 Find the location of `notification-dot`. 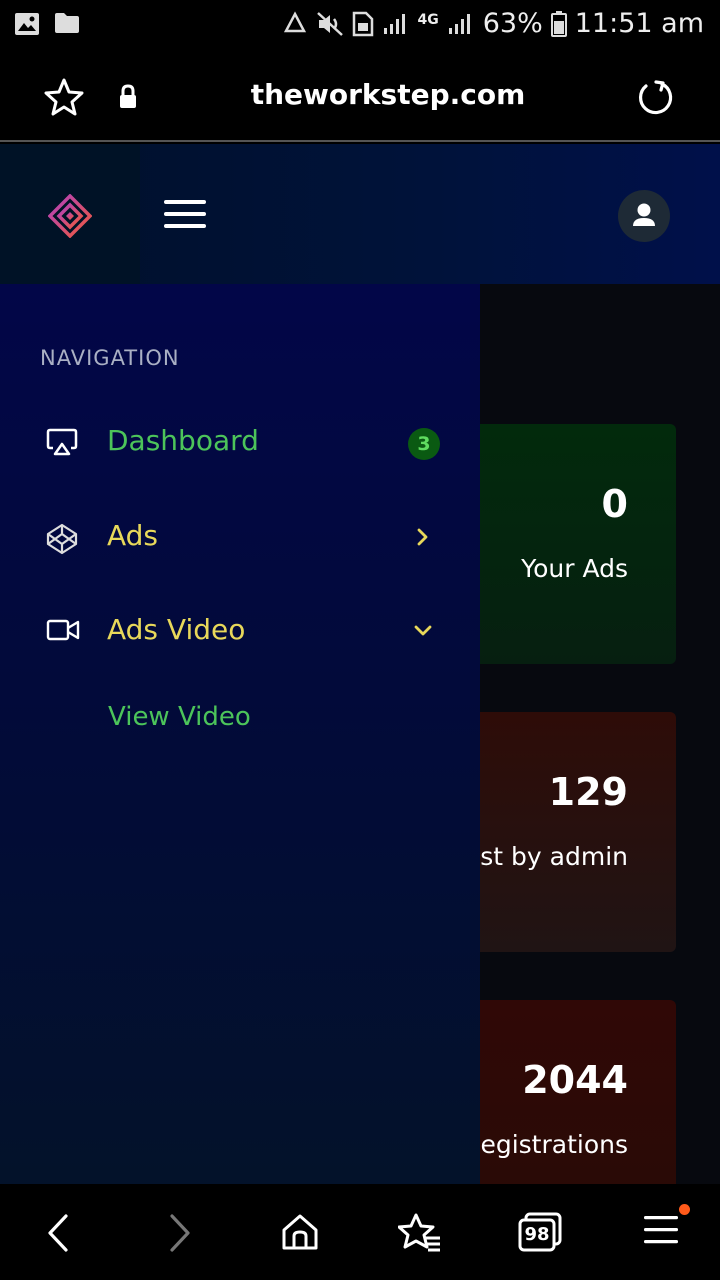

notification-dot is located at coordinates (684, 1209).